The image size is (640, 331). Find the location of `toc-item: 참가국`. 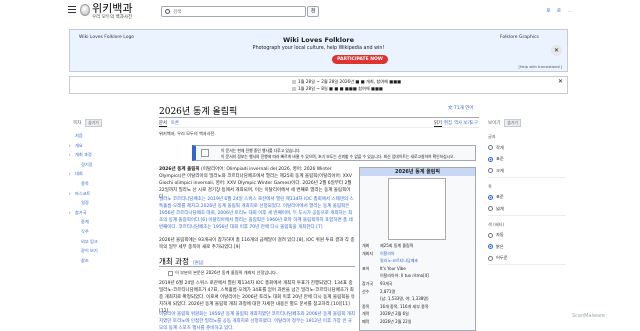

toc-item: 참가국 is located at coordinates (81, 213).